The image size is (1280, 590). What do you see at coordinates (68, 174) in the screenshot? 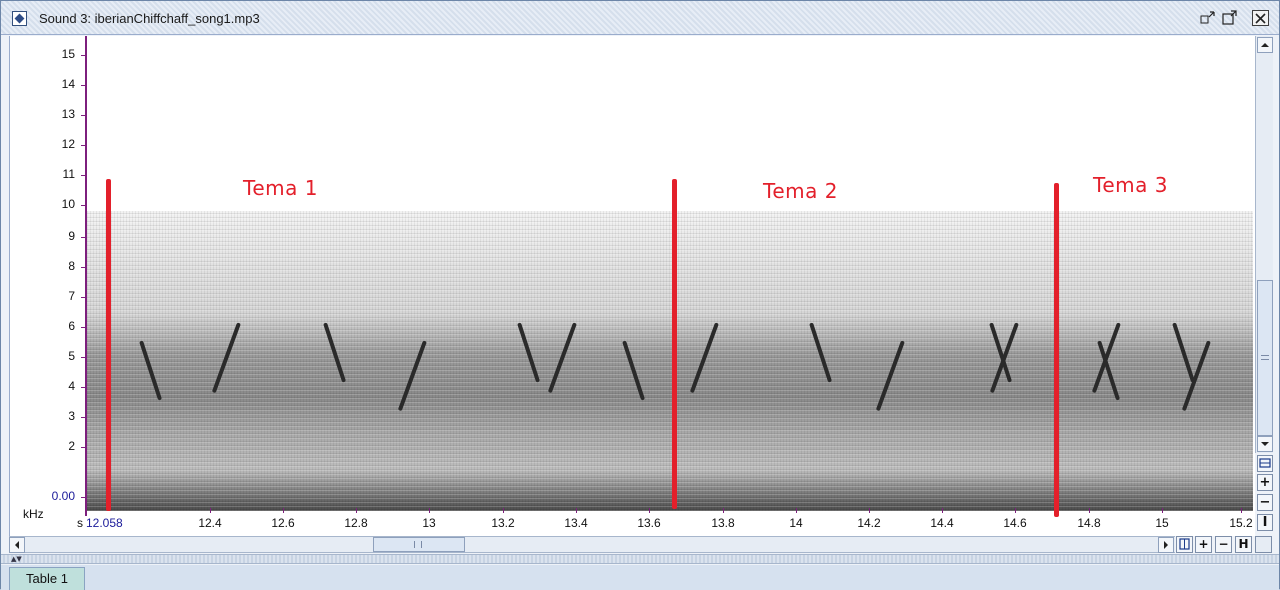
I see `frequency-tick-label: 11` at bounding box center [68, 174].